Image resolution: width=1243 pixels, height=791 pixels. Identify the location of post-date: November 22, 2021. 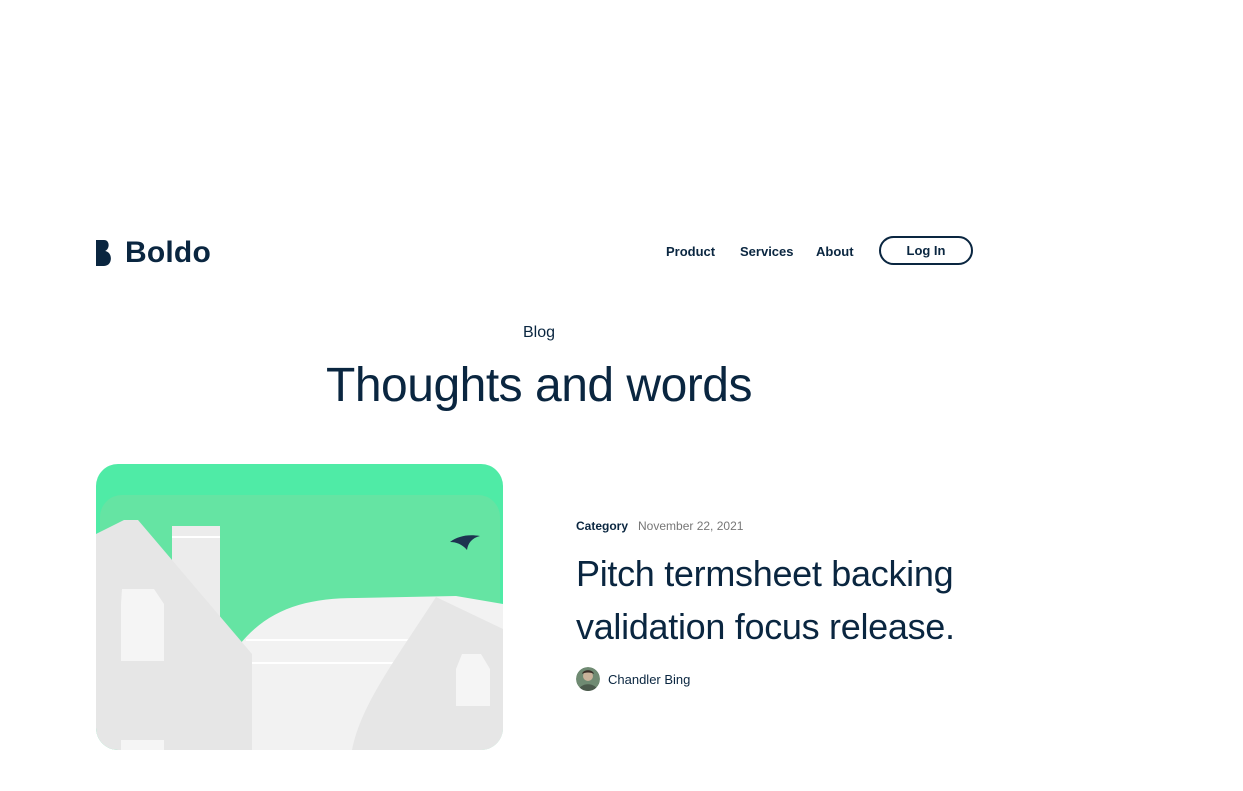
(691, 526).